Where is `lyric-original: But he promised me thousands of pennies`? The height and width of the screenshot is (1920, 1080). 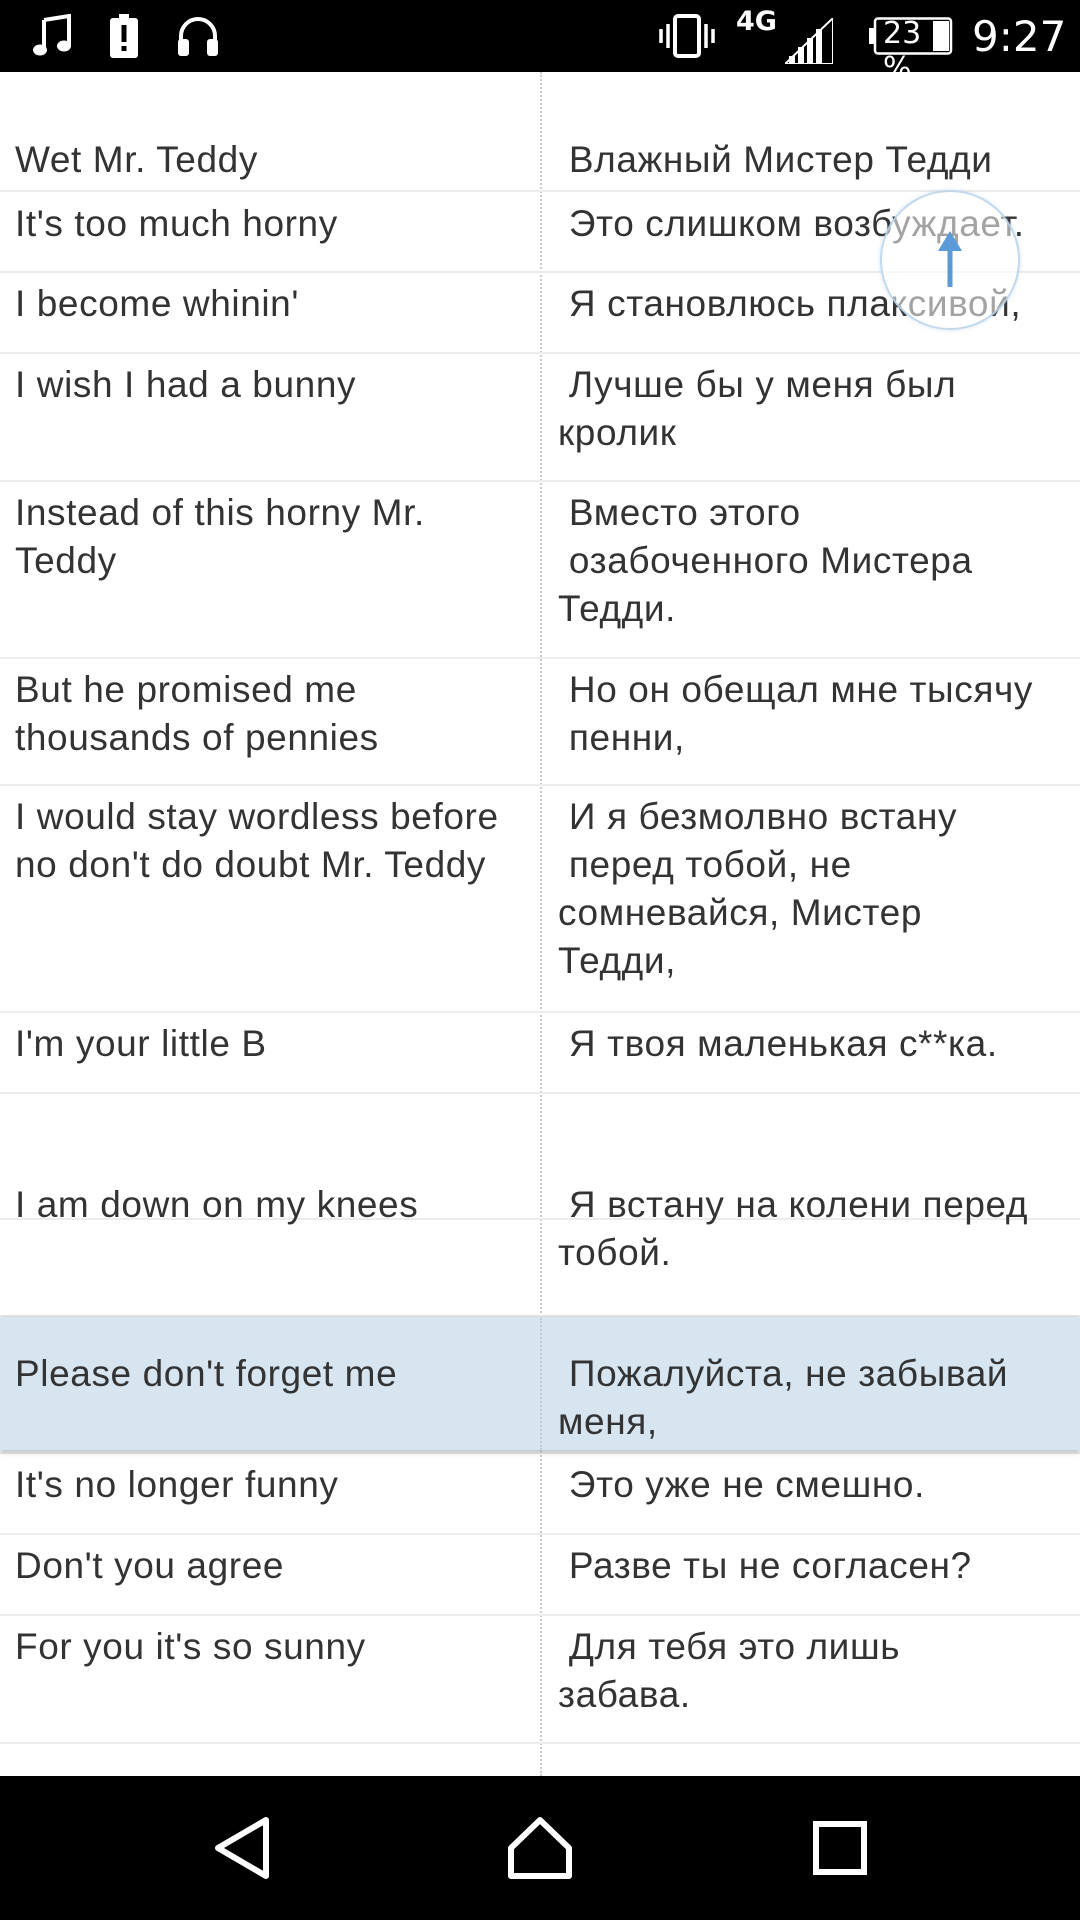 lyric-original: But he promised me thousands of pennies is located at coordinates (197, 713).